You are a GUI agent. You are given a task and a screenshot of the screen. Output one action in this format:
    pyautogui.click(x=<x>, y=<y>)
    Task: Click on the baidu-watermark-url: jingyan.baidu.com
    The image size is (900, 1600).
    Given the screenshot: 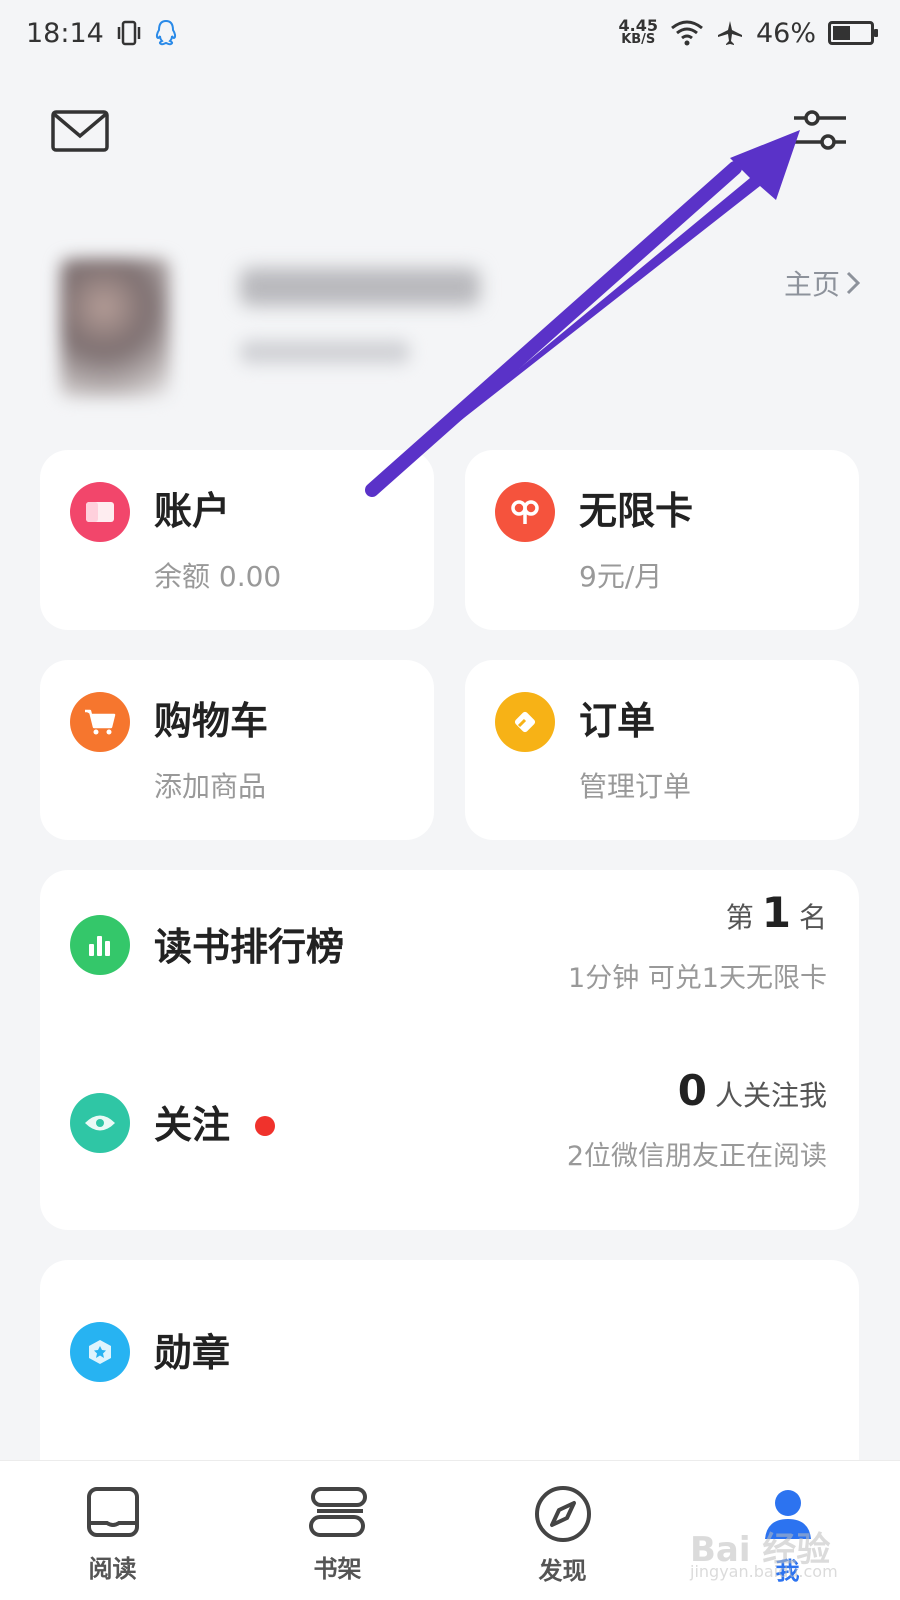 What is the action you would take?
    pyautogui.click(x=764, y=1571)
    